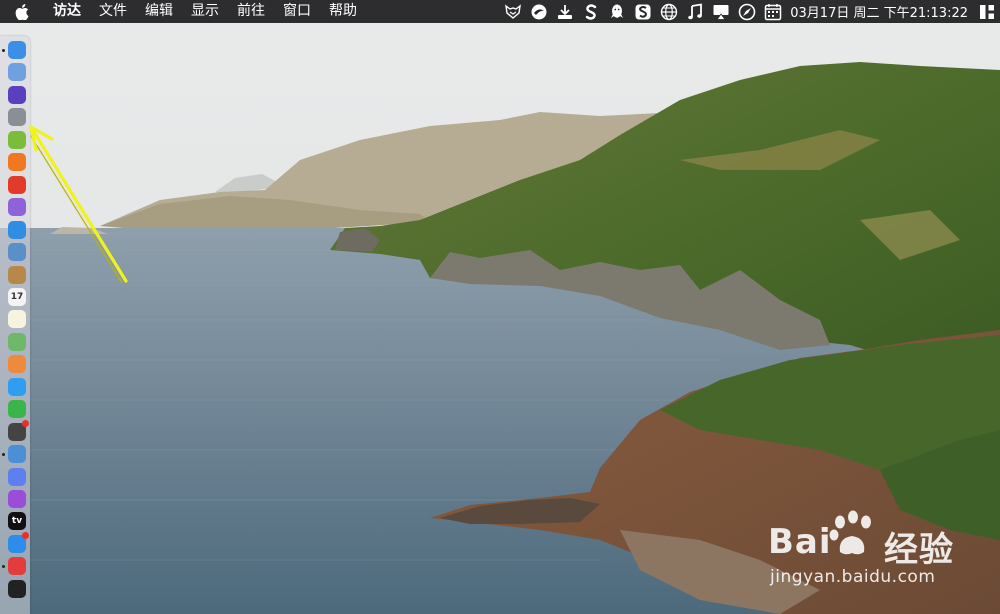 The height and width of the screenshot is (614, 1000). I want to click on notes-icon, so click(17, 274).